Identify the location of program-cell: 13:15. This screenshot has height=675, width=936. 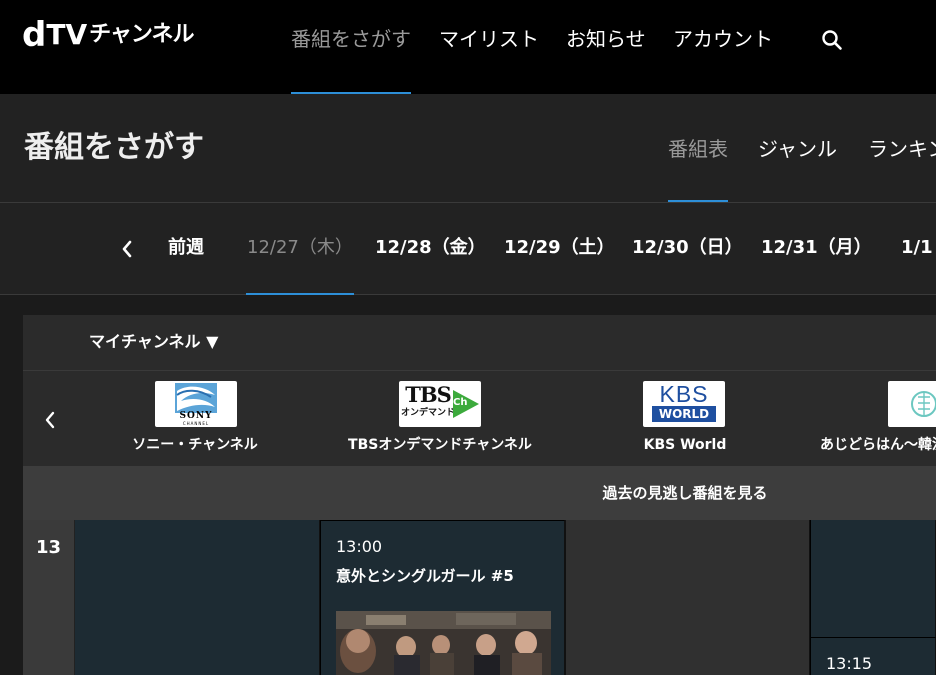
(873, 656).